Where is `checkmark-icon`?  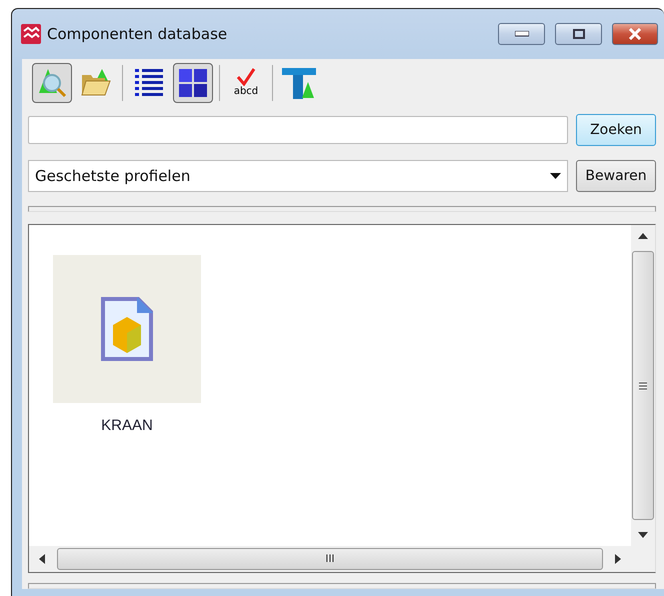
checkmark-icon is located at coordinates (246, 77).